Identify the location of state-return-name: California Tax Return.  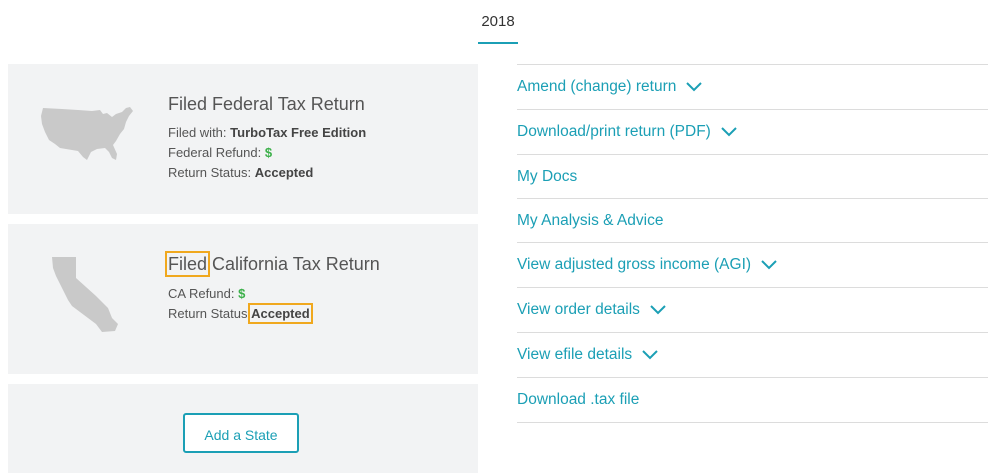
(296, 264).